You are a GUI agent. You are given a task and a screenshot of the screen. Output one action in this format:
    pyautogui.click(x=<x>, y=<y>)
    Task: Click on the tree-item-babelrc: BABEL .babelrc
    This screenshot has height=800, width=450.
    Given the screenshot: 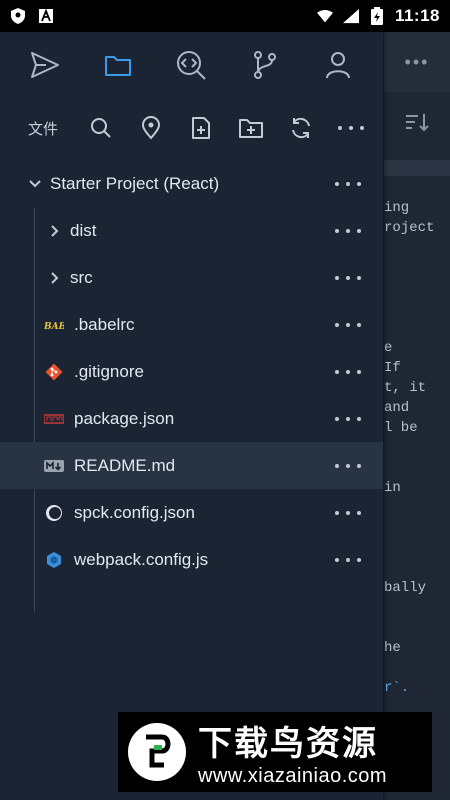 What is the action you would take?
    pyautogui.click(x=191, y=324)
    